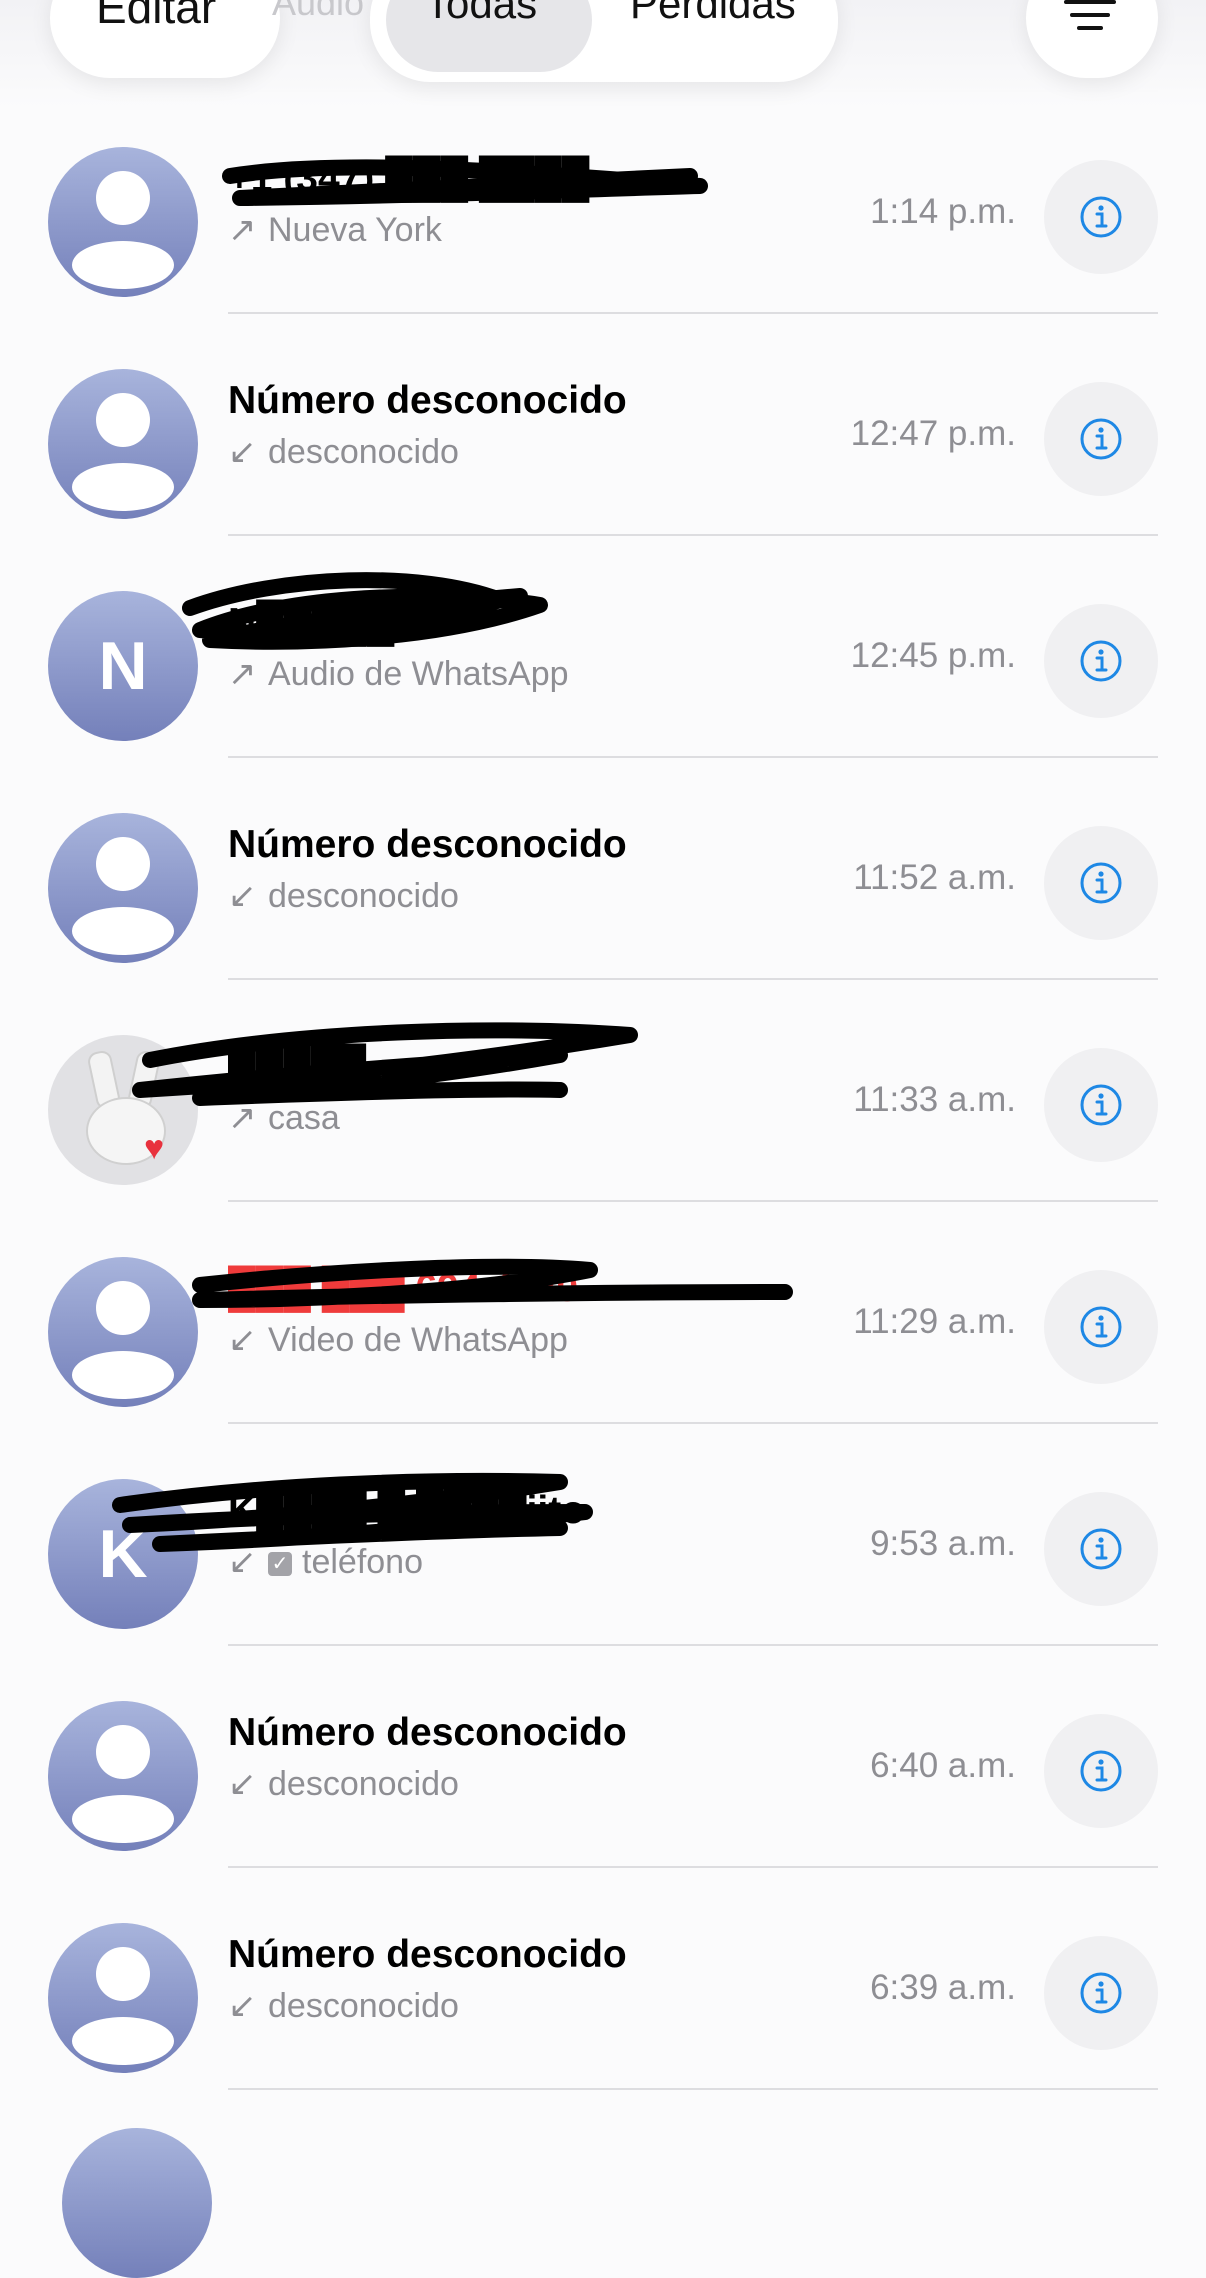 The height and width of the screenshot is (2278, 1206). I want to click on segment-perdidas: Perdidas, so click(713, 14).